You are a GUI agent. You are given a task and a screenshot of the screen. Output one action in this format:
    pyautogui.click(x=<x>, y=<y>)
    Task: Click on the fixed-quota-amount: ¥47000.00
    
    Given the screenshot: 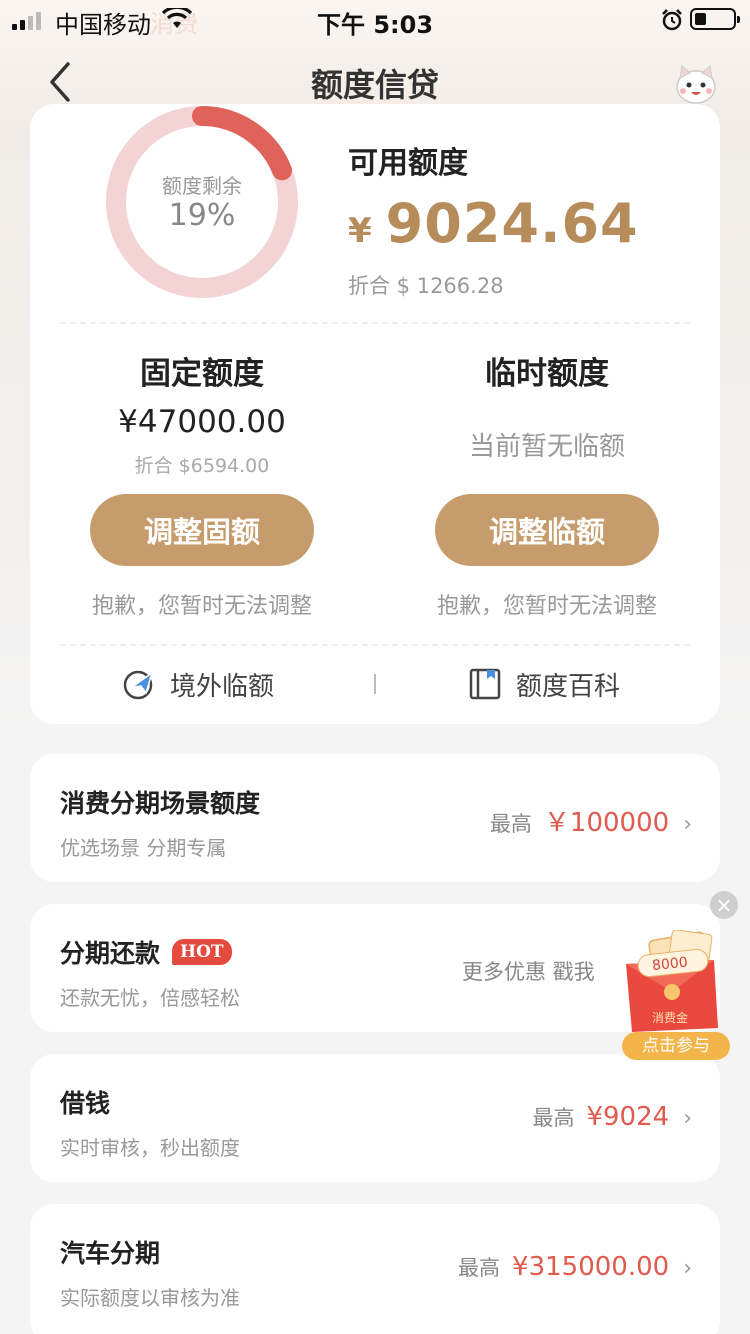 What is the action you would take?
    pyautogui.click(x=202, y=422)
    